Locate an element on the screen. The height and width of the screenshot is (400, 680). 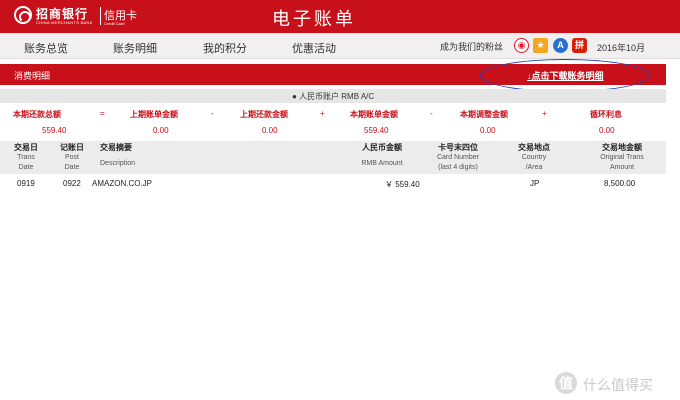
watermark-logo-icon: 值 is located at coordinates (566, 383).